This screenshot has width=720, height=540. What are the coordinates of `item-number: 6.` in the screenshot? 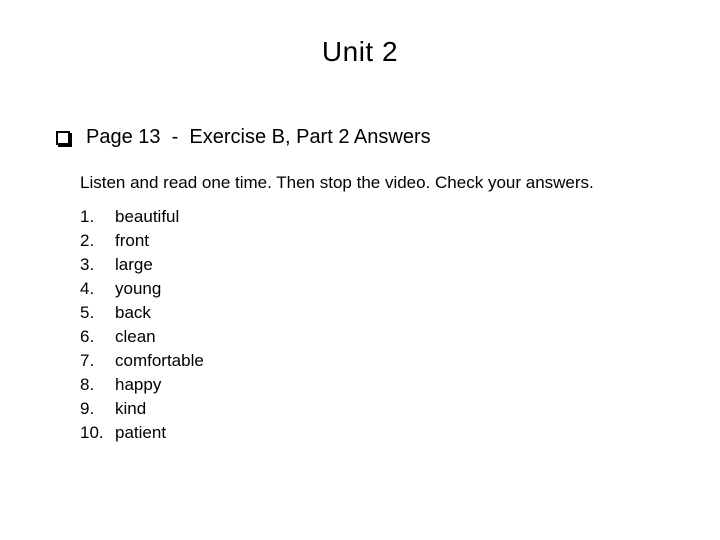 It's located at (87, 336).